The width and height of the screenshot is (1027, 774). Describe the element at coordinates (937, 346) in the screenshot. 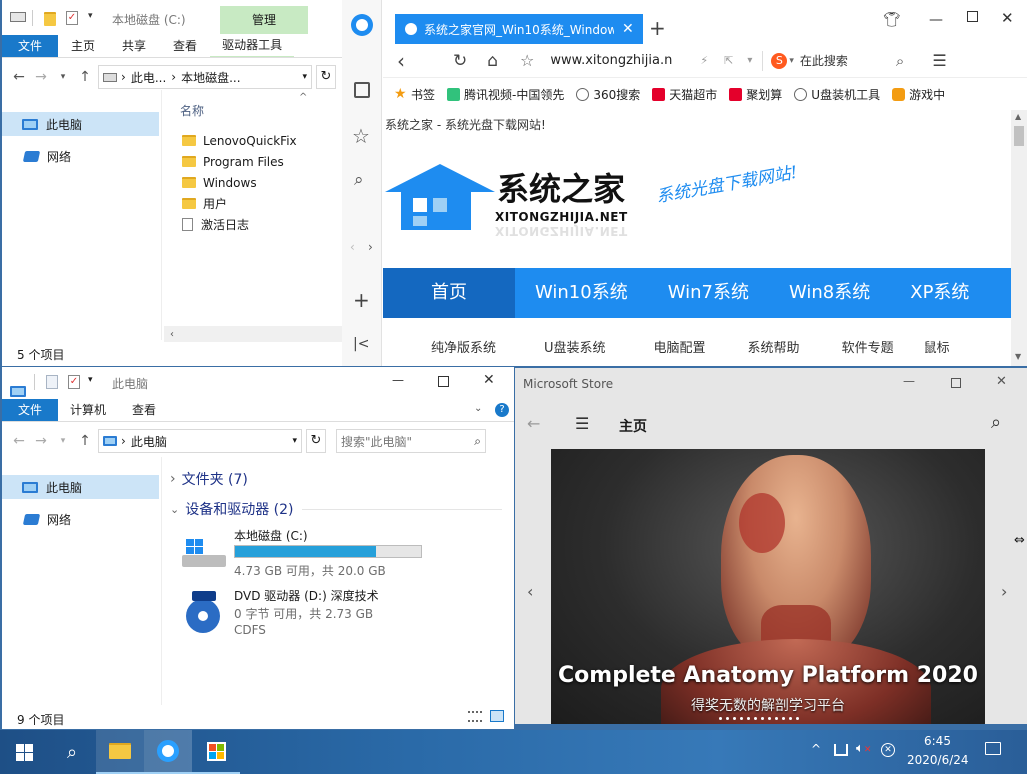

I see `subnav-item: 鼠标` at that location.